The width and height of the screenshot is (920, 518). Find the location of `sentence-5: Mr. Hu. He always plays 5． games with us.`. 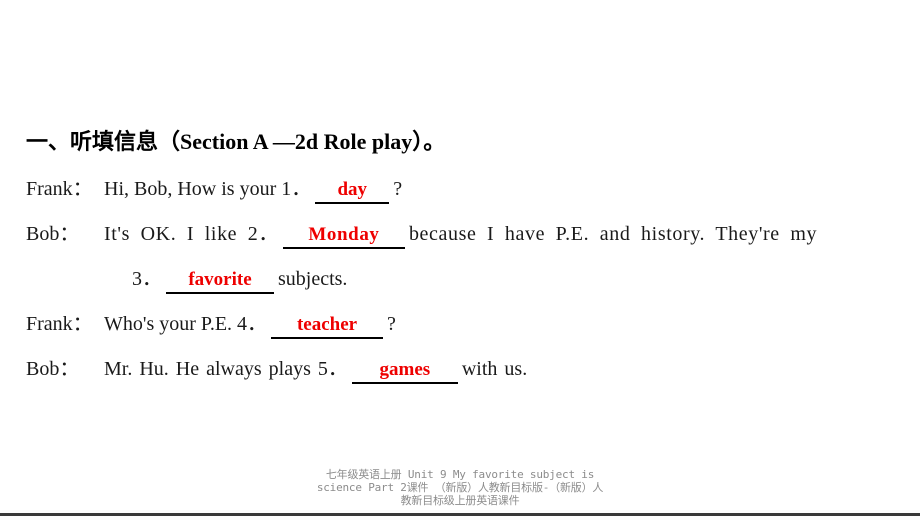

sentence-5: Mr. Hu. He always plays 5． games with us. is located at coordinates (315, 368).